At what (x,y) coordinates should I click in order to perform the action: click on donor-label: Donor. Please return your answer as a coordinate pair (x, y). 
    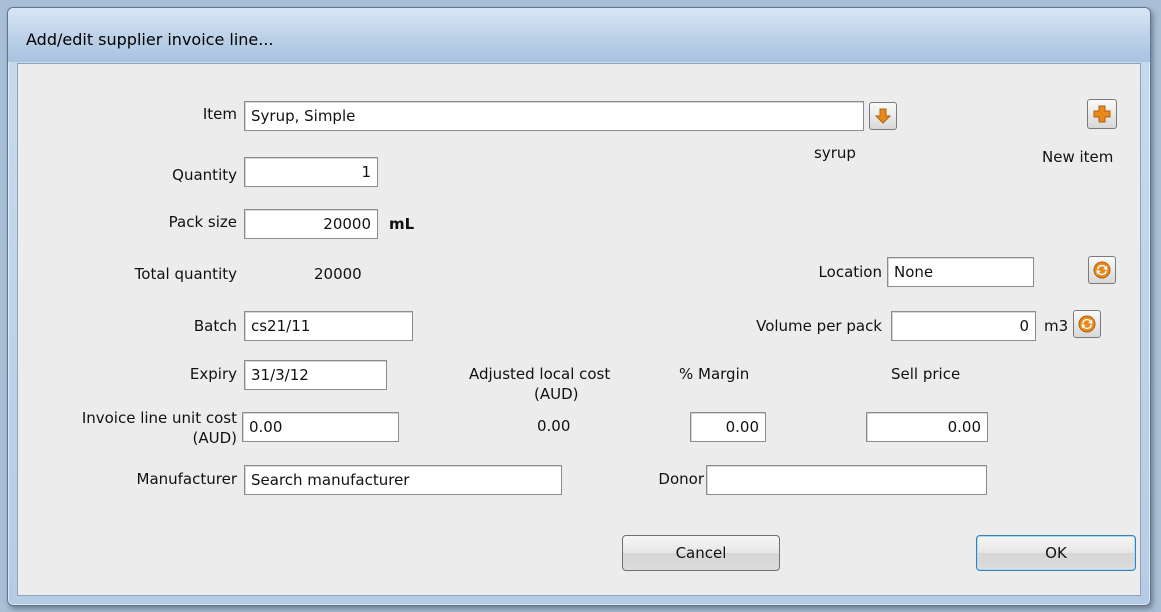
    Looking at the image, I should click on (681, 479).